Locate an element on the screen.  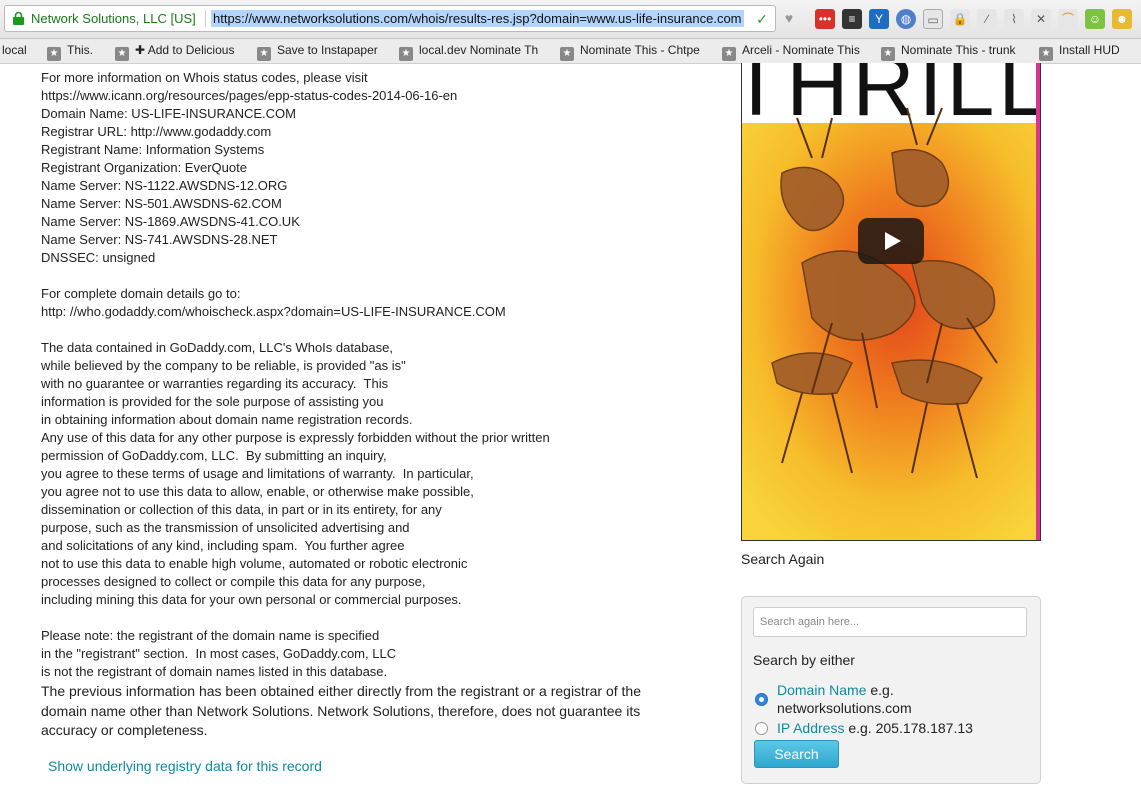
domain-name-option-label: Domain Name is located at coordinates (822, 690).